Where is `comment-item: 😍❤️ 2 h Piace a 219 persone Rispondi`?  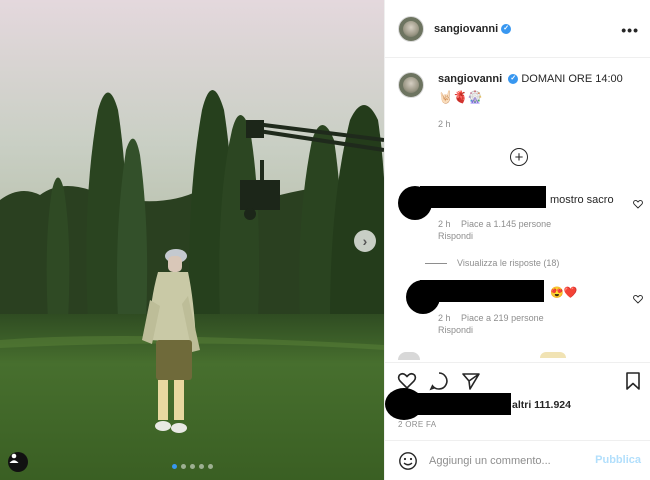
comment-item: 😍❤️ 2 h Piace a 219 persone Rispondi is located at coordinates (520, 310).